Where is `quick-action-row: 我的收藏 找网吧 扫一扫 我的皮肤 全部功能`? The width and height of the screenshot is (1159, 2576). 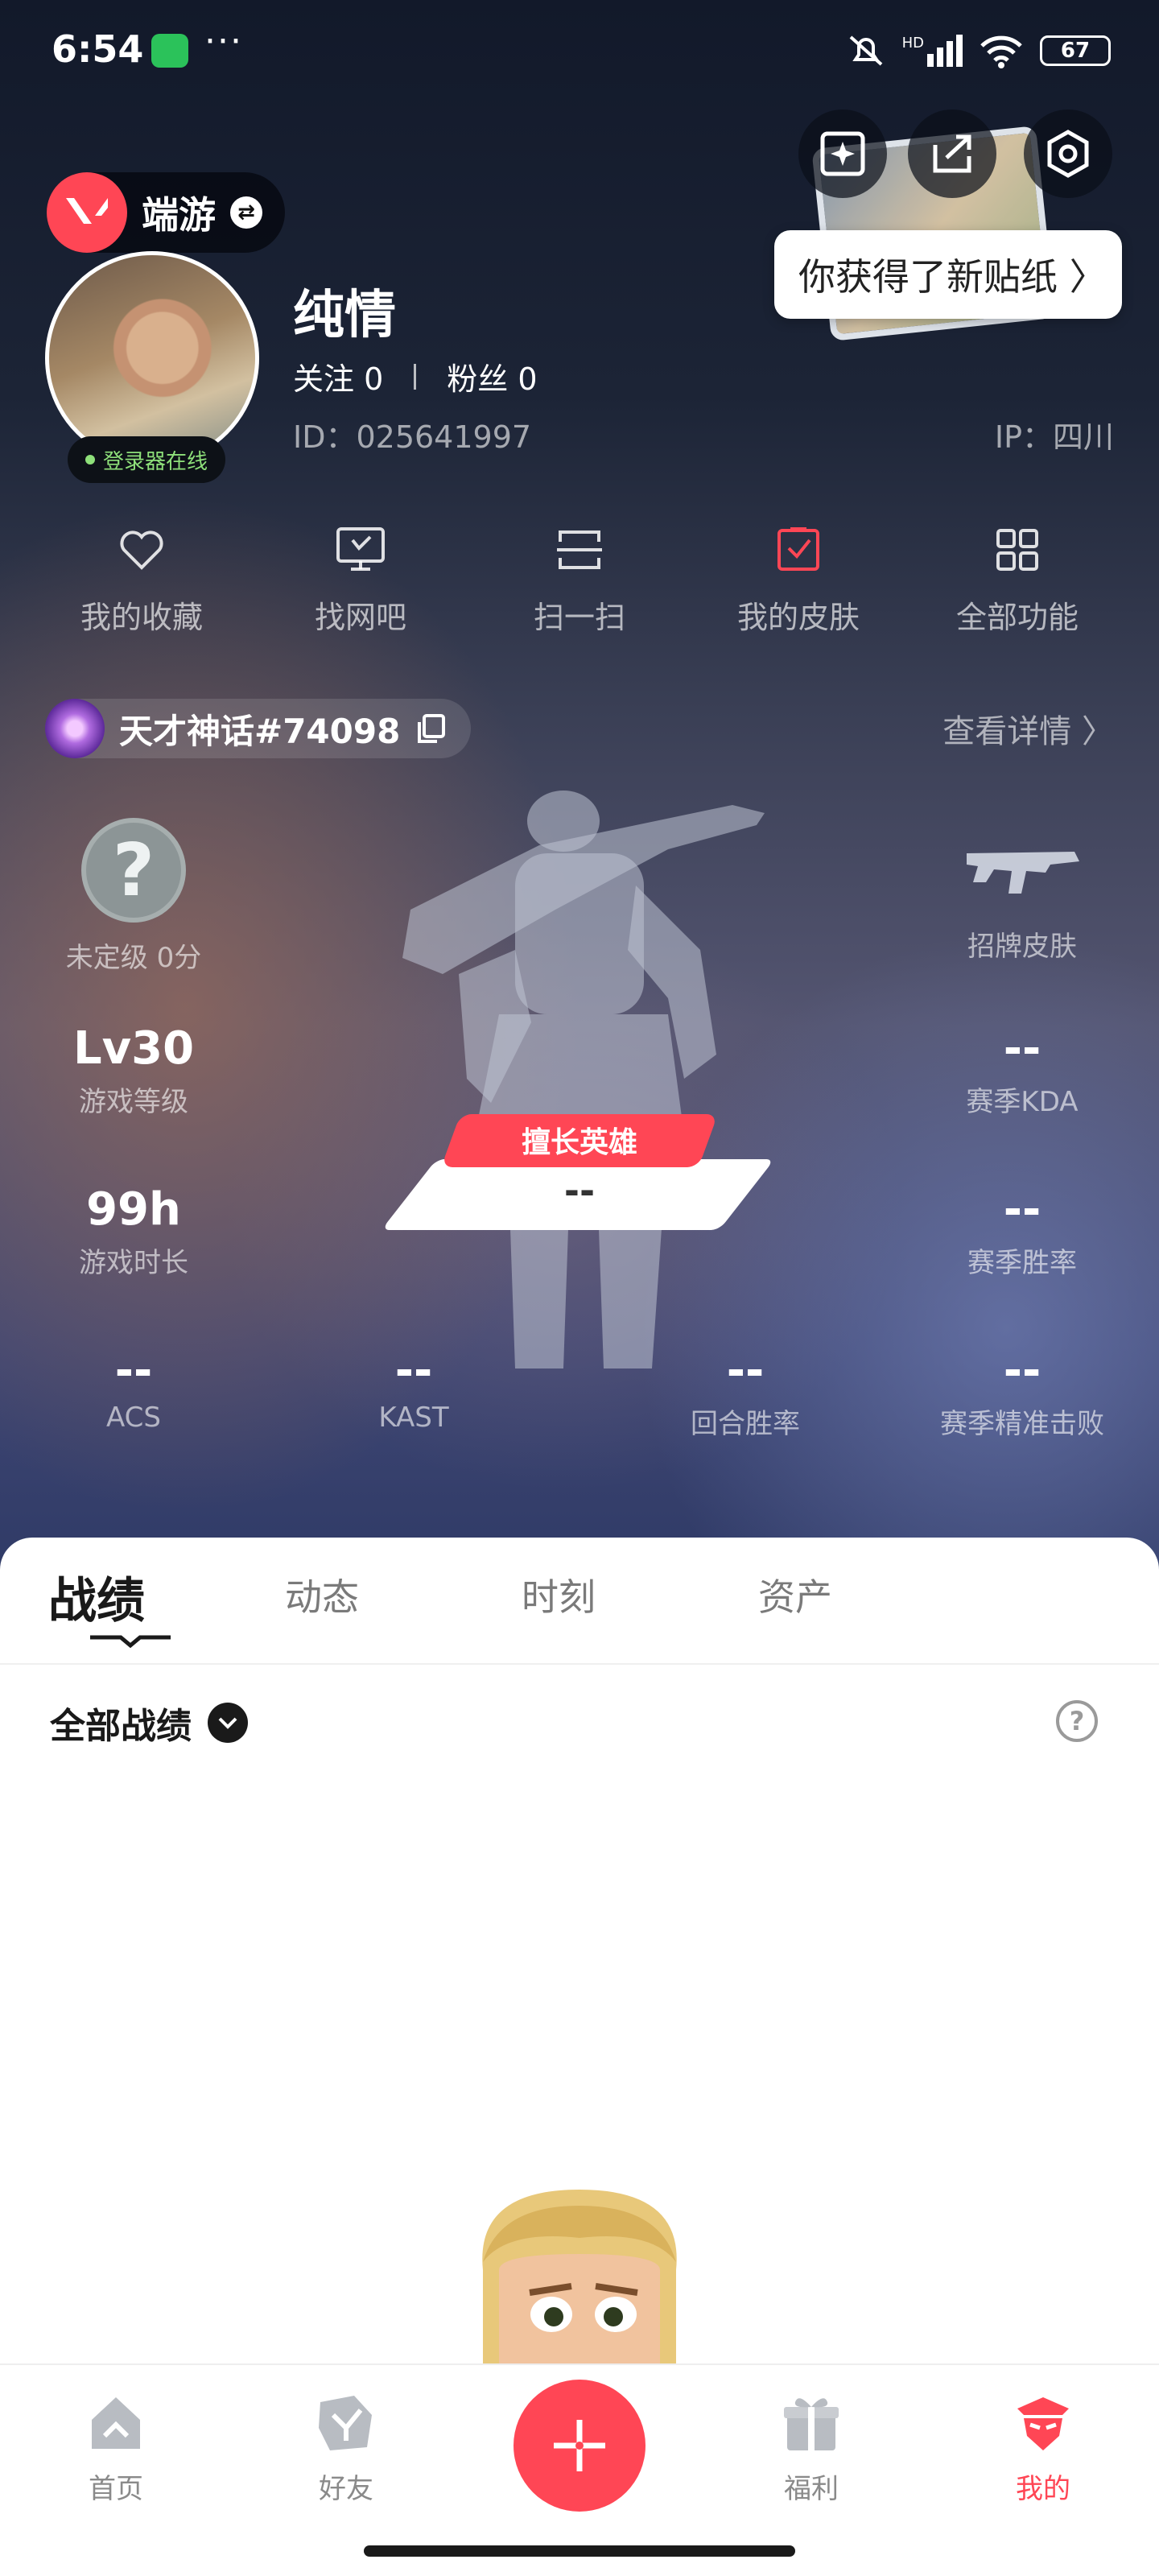
quick-action-row: 我的收藏 找网吧 扫一扫 我的皮肤 全部功能 is located at coordinates (579, 579).